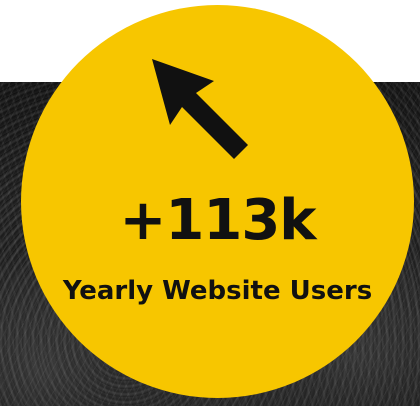  I want to click on stat-value: +113k, so click(217, 220).